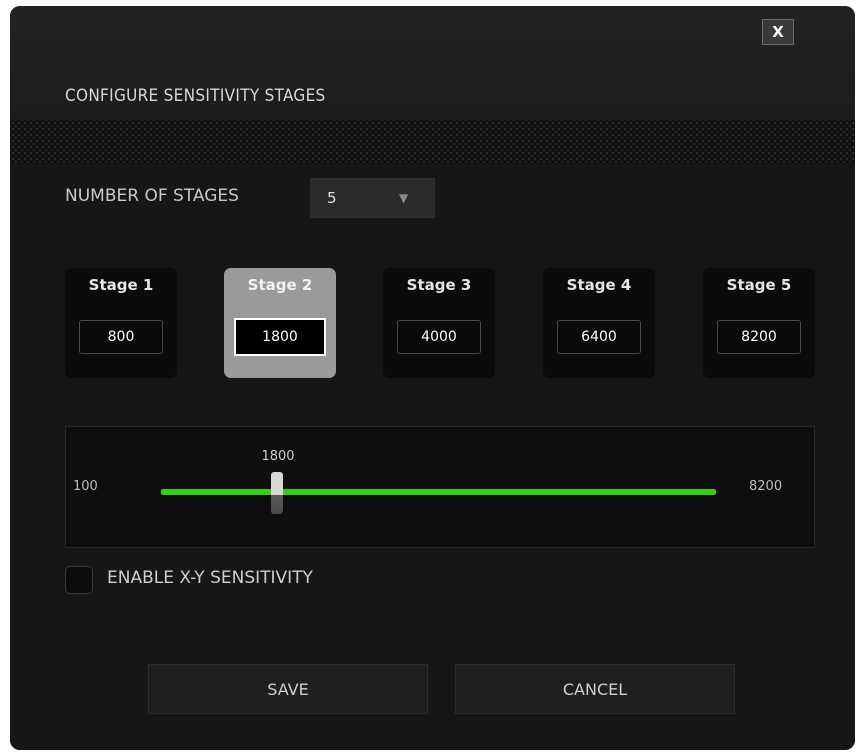  I want to click on number-of-stages-value: 5, so click(332, 198).